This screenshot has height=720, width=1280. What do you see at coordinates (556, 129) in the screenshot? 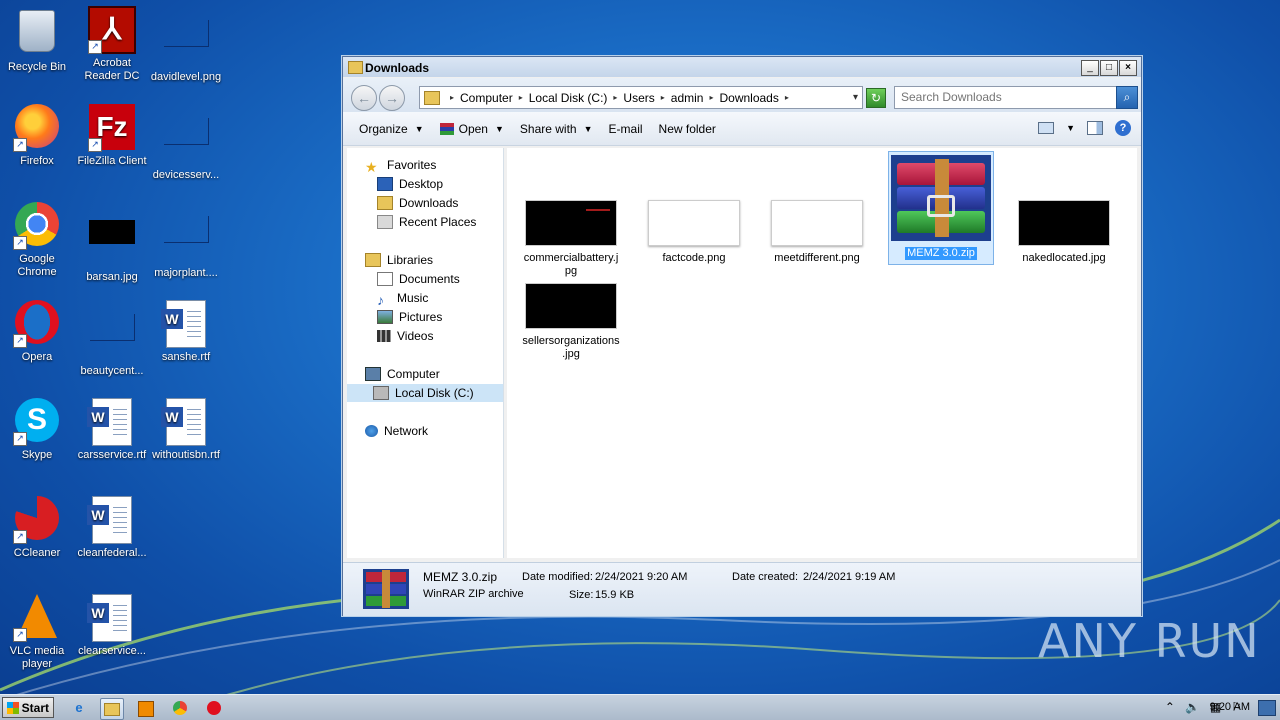
I see `share-with-button: Share with ▼` at bounding box center [556, 129].